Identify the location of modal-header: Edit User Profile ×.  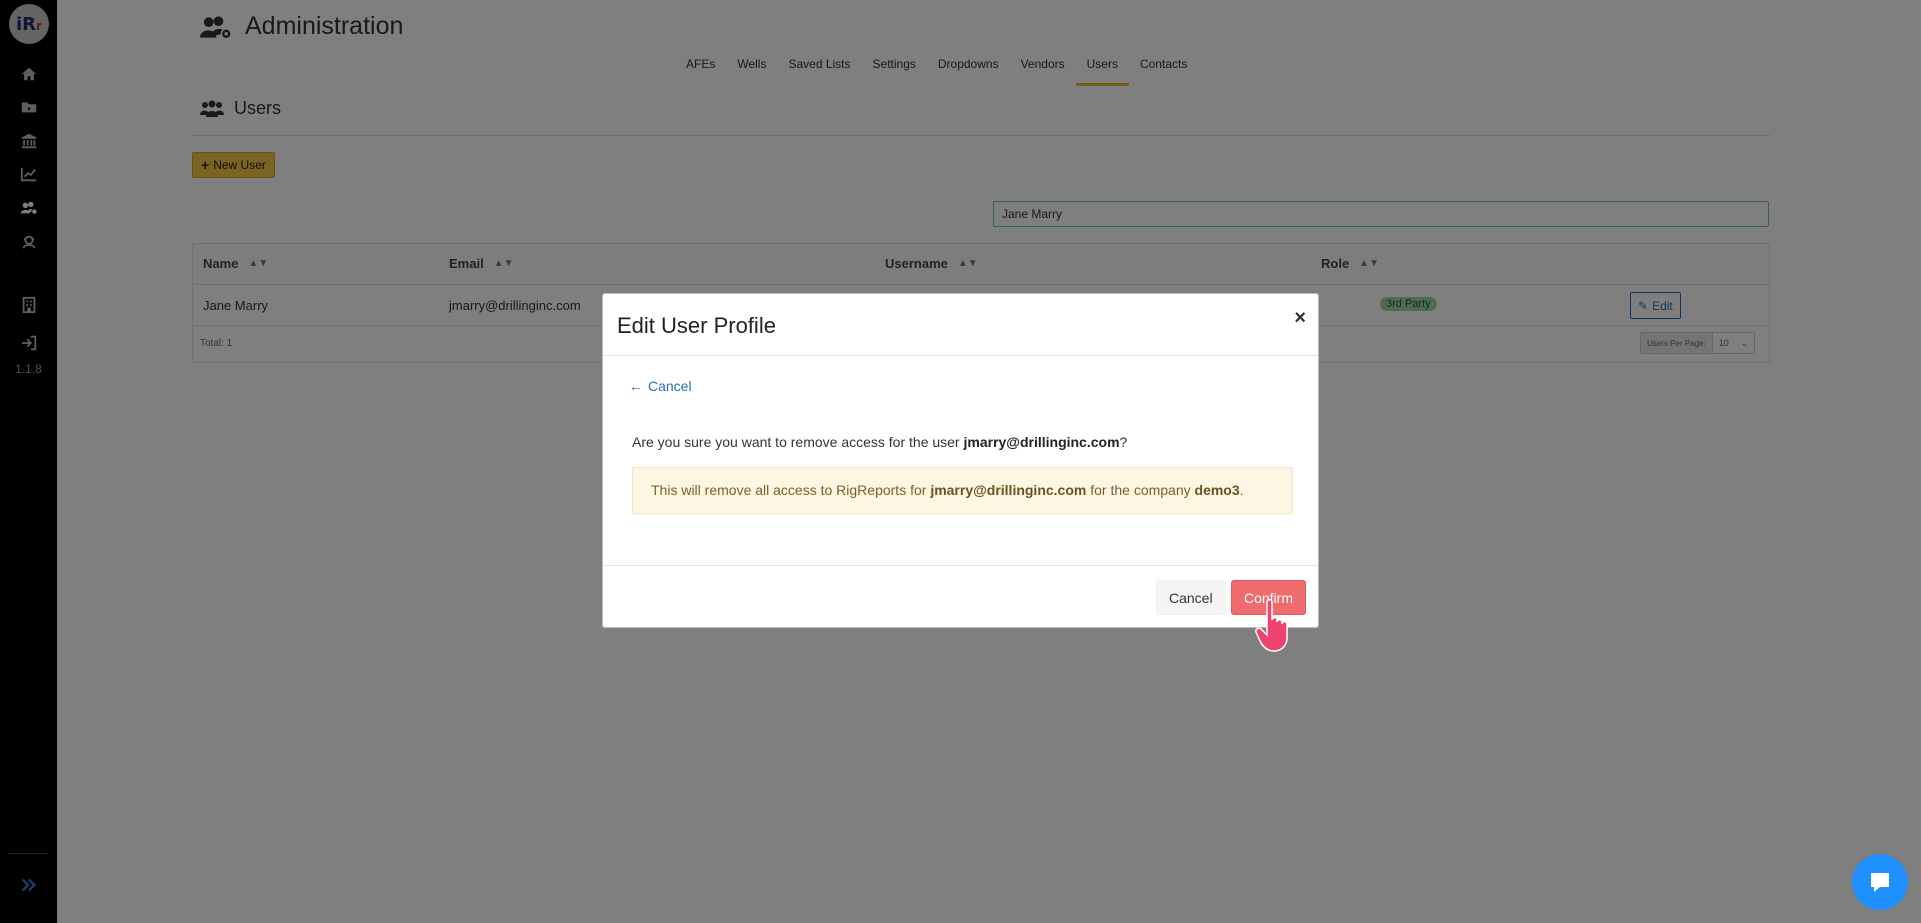
(960, 325).